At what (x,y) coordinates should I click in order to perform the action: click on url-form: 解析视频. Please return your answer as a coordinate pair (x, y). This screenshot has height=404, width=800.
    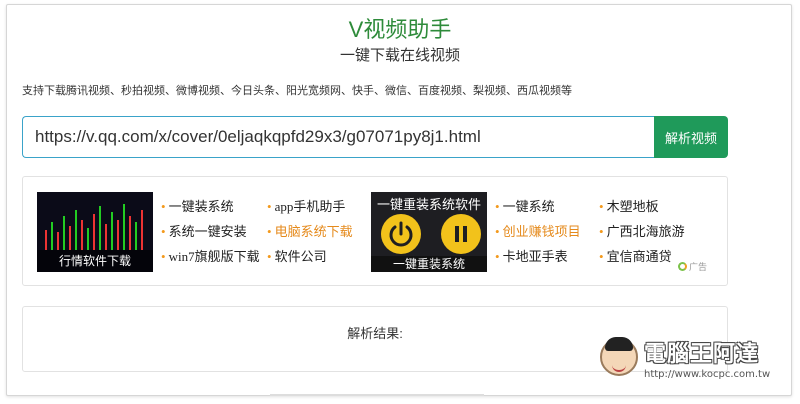
    Looking at the image, I should click on (375, 137).